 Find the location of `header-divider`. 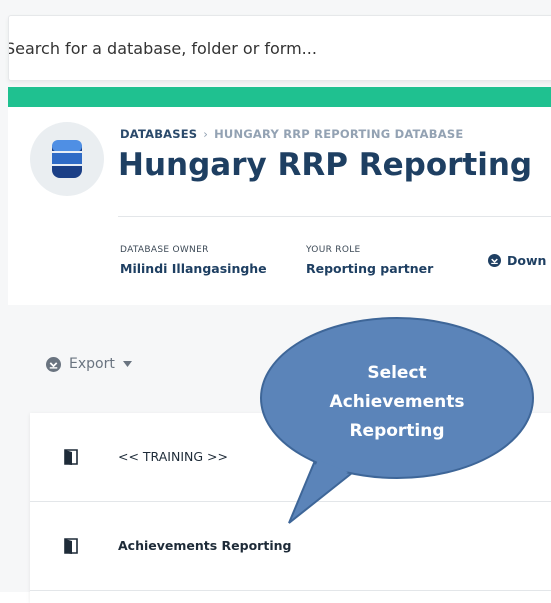

header-divider is located at coordinates (334, 216).